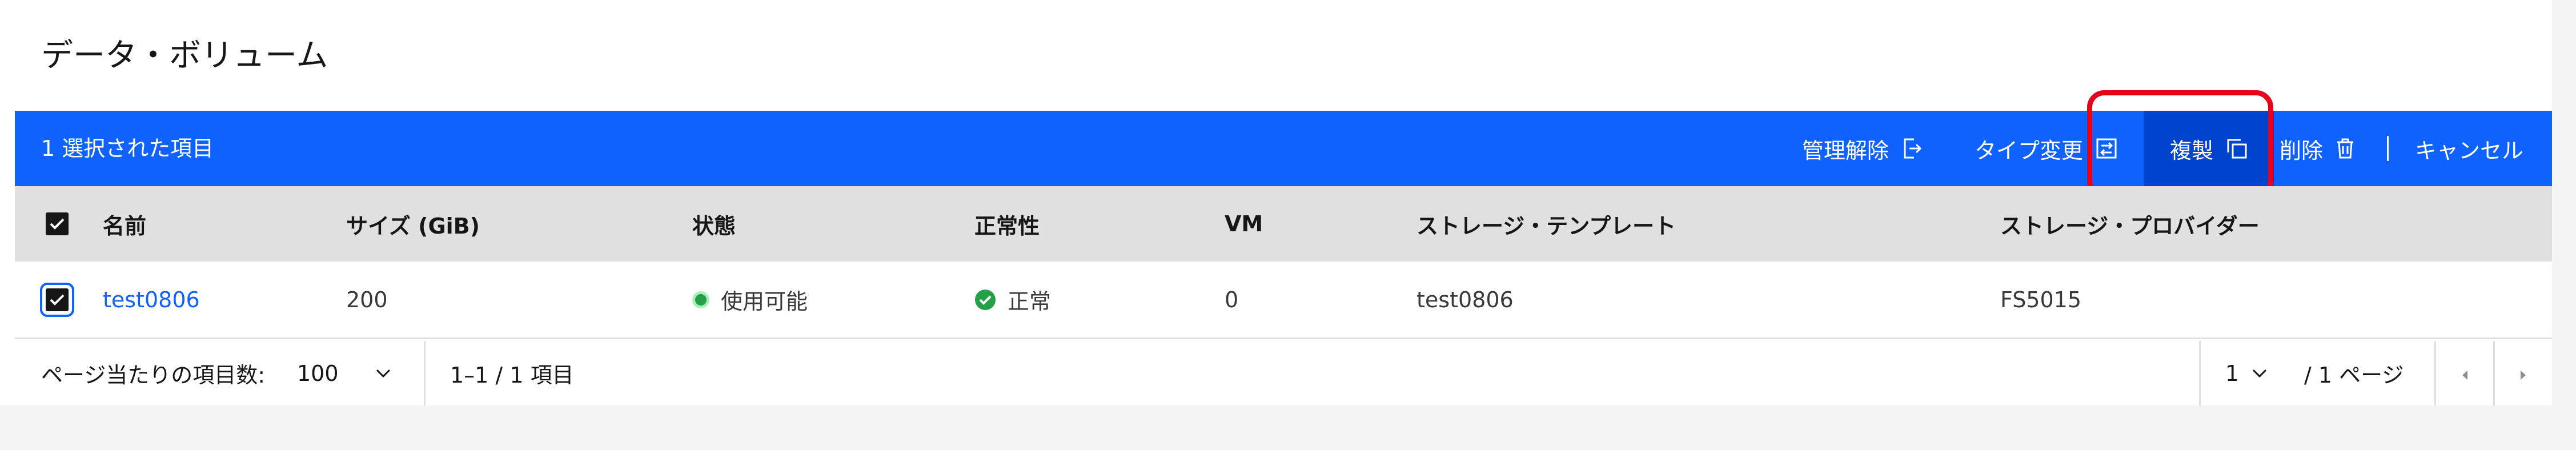 This screenshot has height=450, width=2576. I want to click on volume-size: 200, so click(367, 299).